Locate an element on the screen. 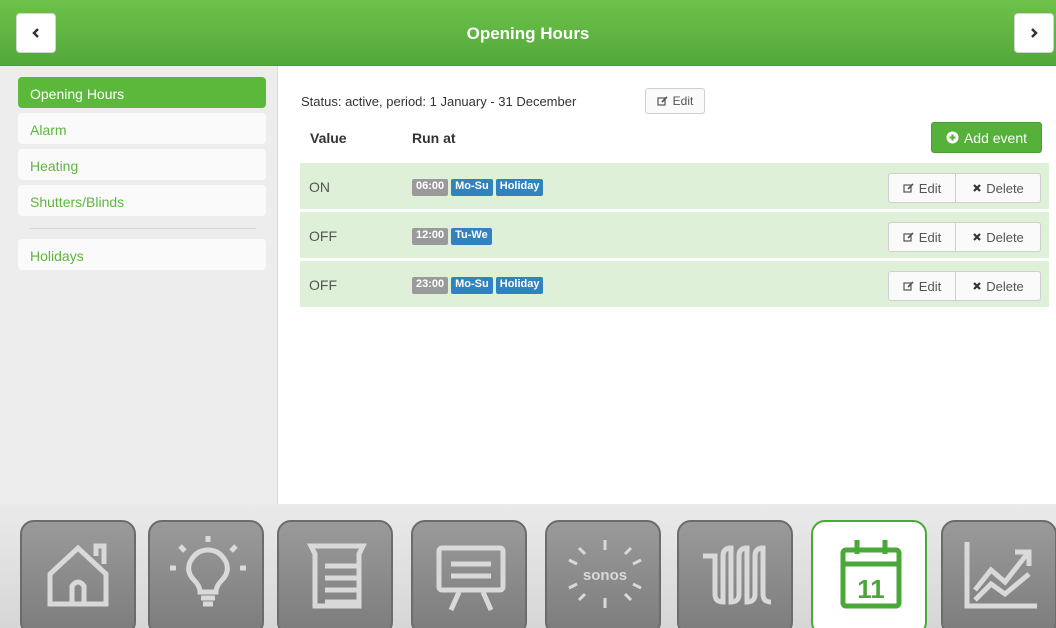 This screenshot has width=1056, height=628. sidebar-item-alarm: Alarm is located at coordinates (142, 128).